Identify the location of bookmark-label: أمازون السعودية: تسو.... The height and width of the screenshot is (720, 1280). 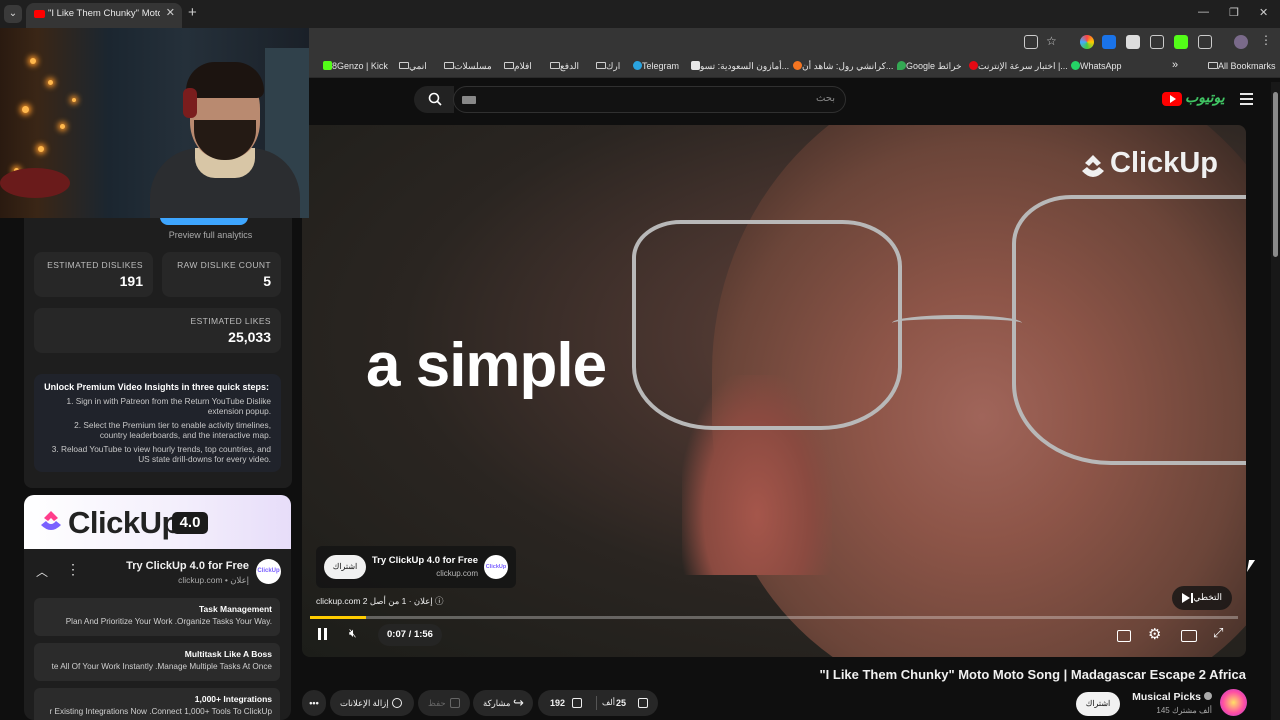
(745, 66).